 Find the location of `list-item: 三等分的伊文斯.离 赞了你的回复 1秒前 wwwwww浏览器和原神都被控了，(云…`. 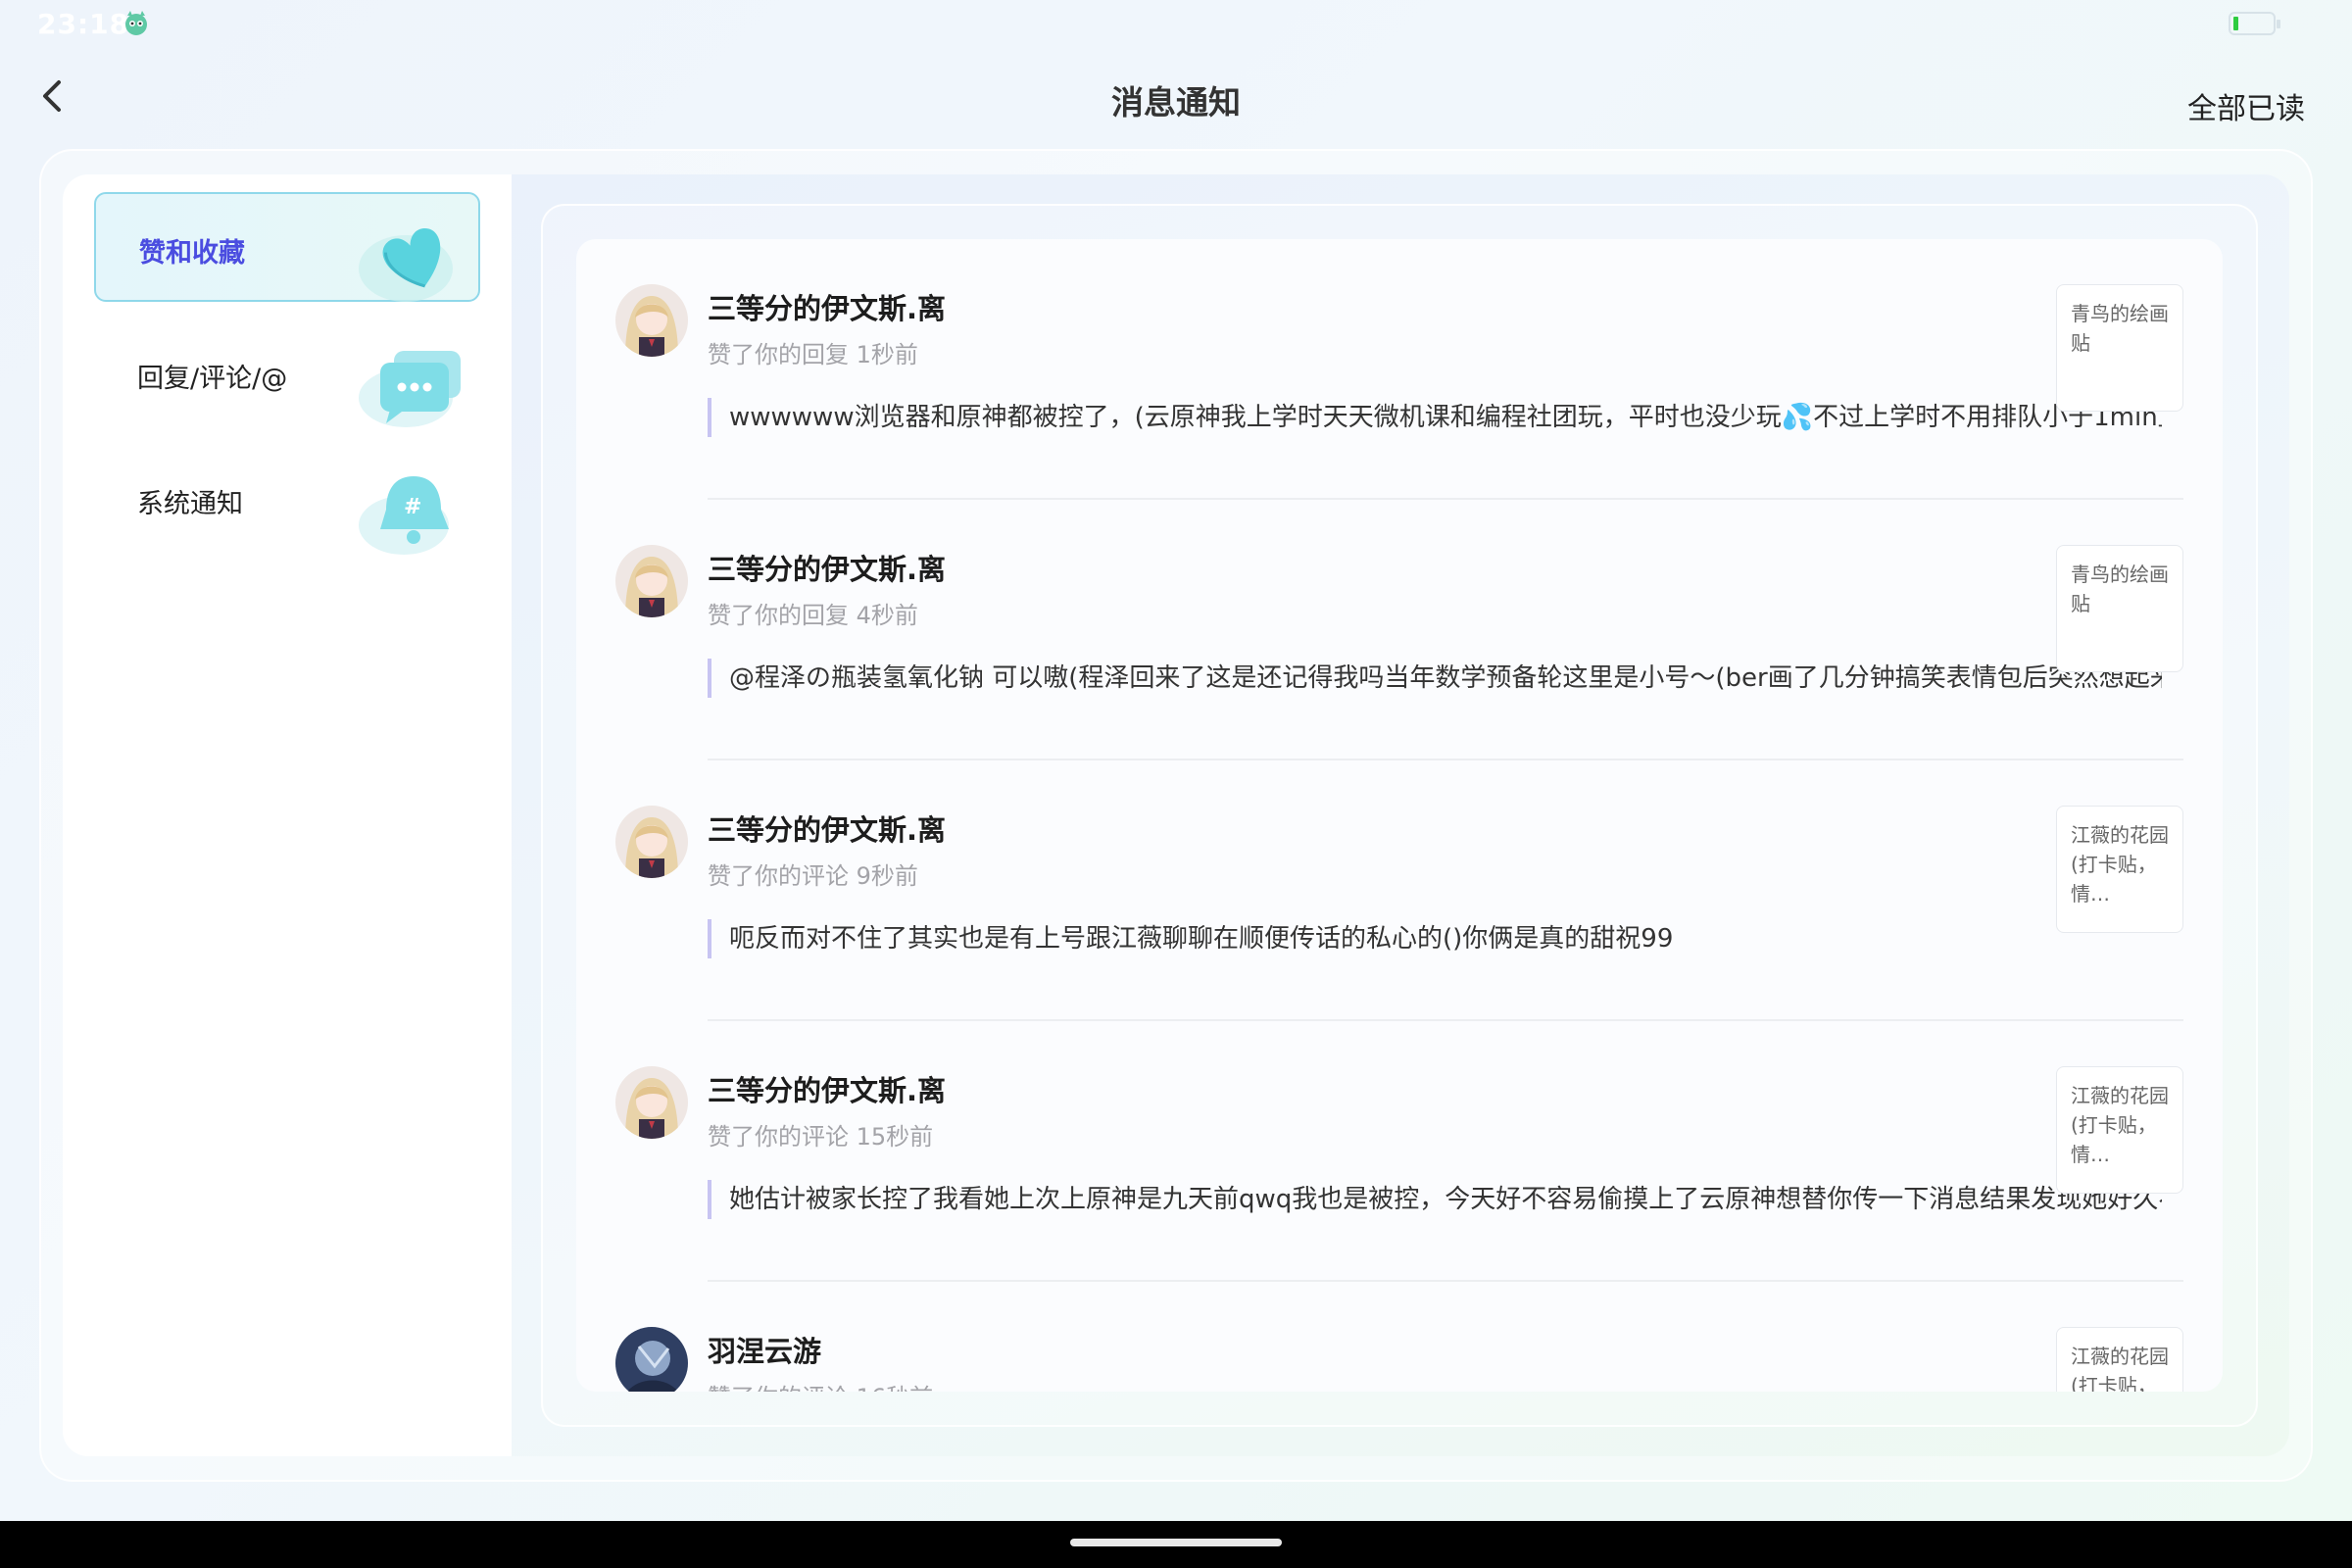

list-item: 三等分的伊文斯.离 赞了你的回复 1秒前 wwwwww浏览器和原神都被控了，(云… is located at coordinates (1399, 369).